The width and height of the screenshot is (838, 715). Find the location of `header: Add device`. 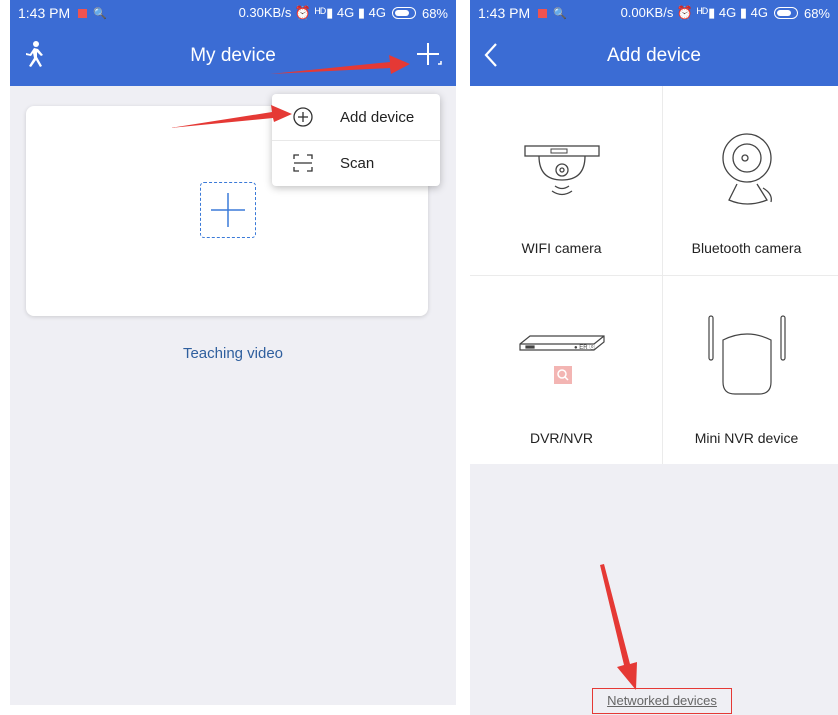

header: Add device is located at coordinates (654, 56).